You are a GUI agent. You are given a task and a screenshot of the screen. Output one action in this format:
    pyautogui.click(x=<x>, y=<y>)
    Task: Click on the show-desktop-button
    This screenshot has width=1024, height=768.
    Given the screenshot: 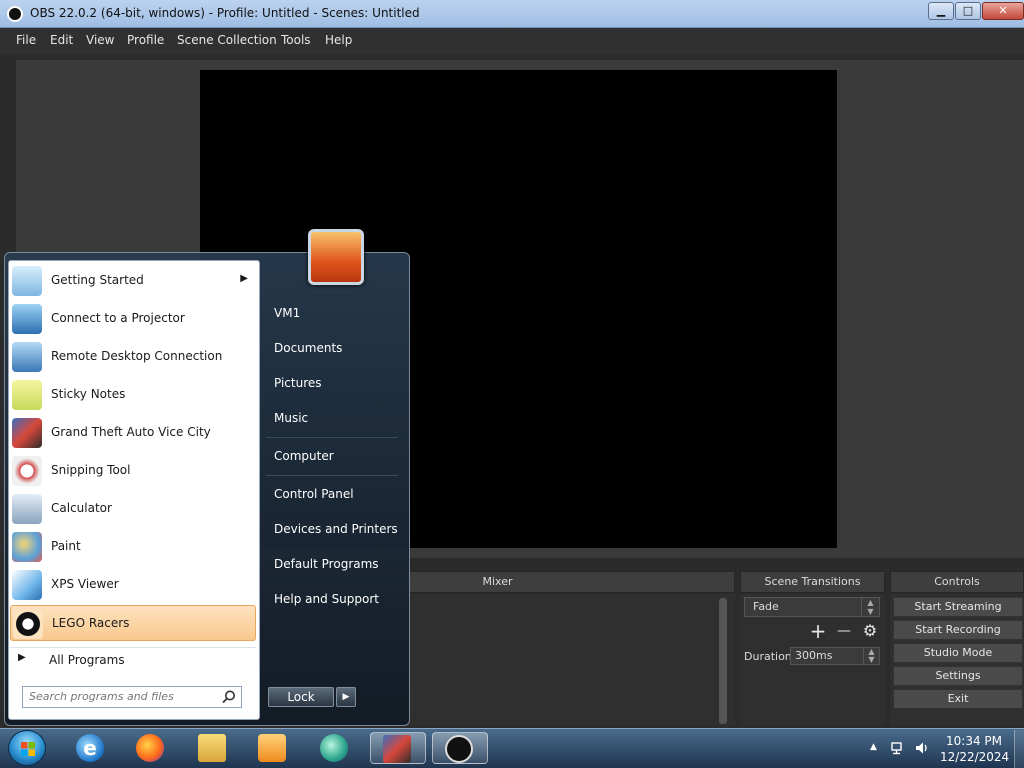 What is the action you would take?
    pyautogui.click(x=1019, y=749)
    